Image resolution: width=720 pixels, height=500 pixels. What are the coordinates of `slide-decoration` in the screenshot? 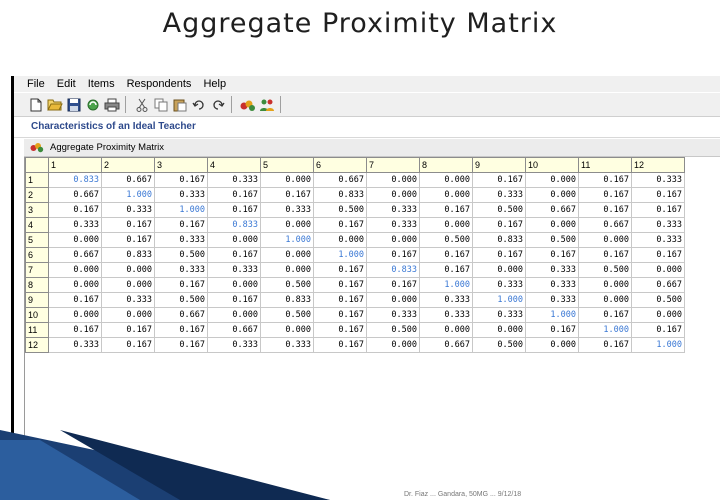 It's located at (165, 465).